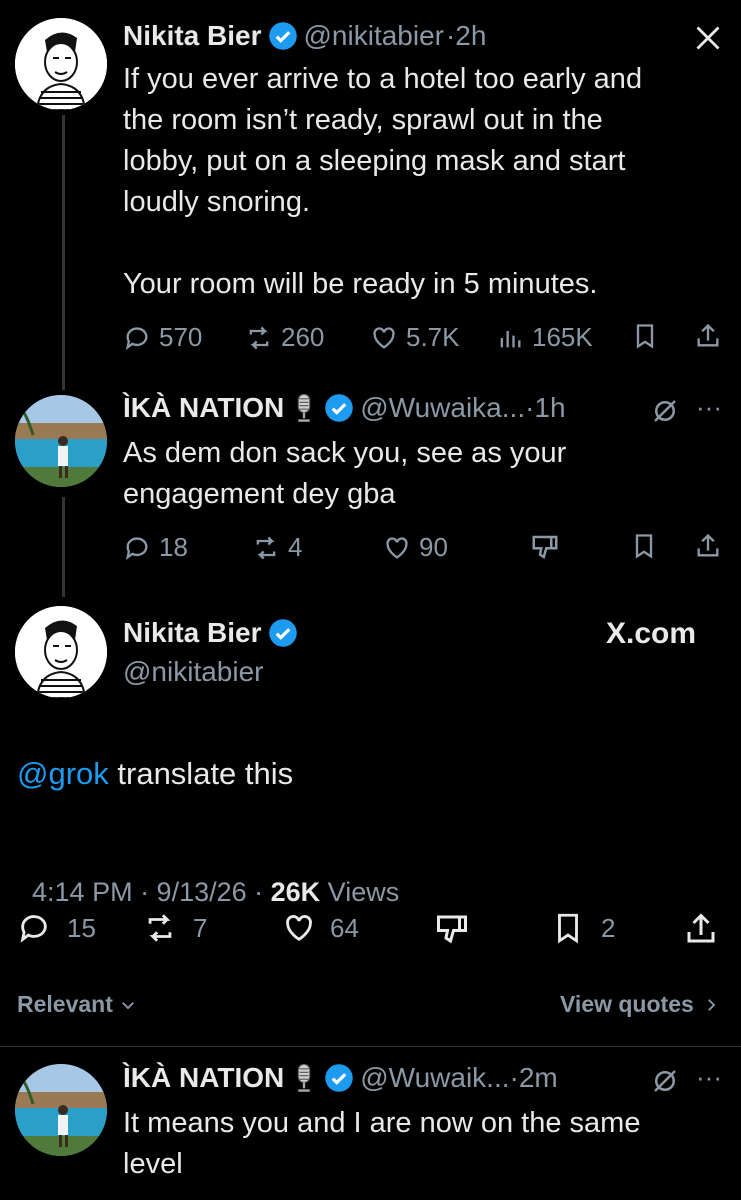 The image size is (741, 1200). Describe the element at coordinates (510, 338) in the screenshot. I see `views-icon` at that location.